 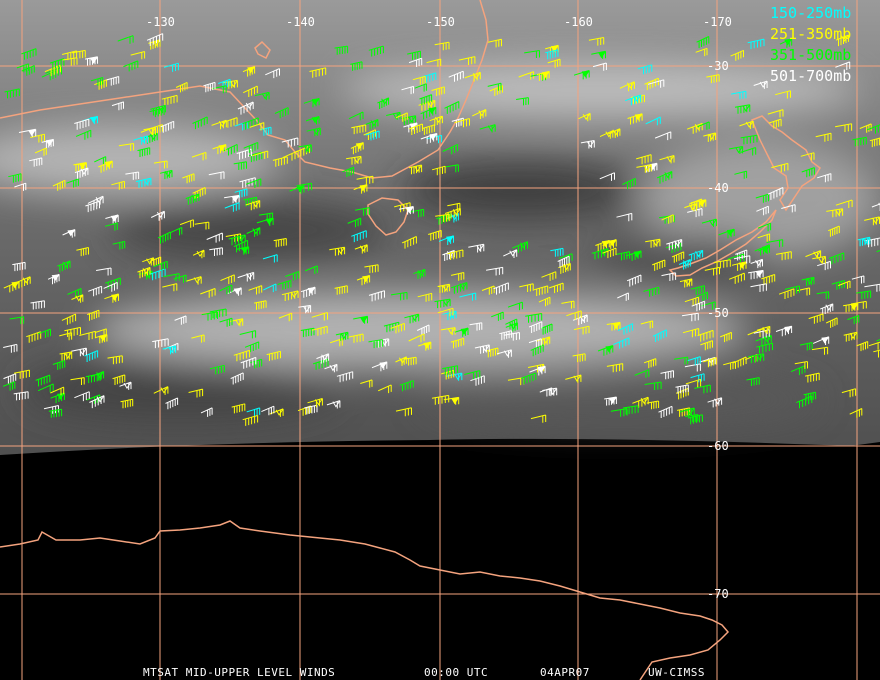 I want to click on lon-label-130: -130, so click(x=160, y=22).